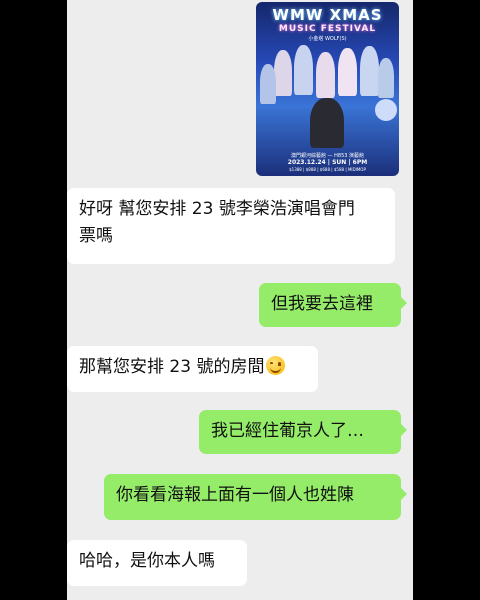 The width and height of the screenshot is (480, 600). What do you see at coordinates (327, 39) in the screenshot?
I see `poster-artist-line: 小金塔 WOLF(S)` at bounding box center [327, 39].